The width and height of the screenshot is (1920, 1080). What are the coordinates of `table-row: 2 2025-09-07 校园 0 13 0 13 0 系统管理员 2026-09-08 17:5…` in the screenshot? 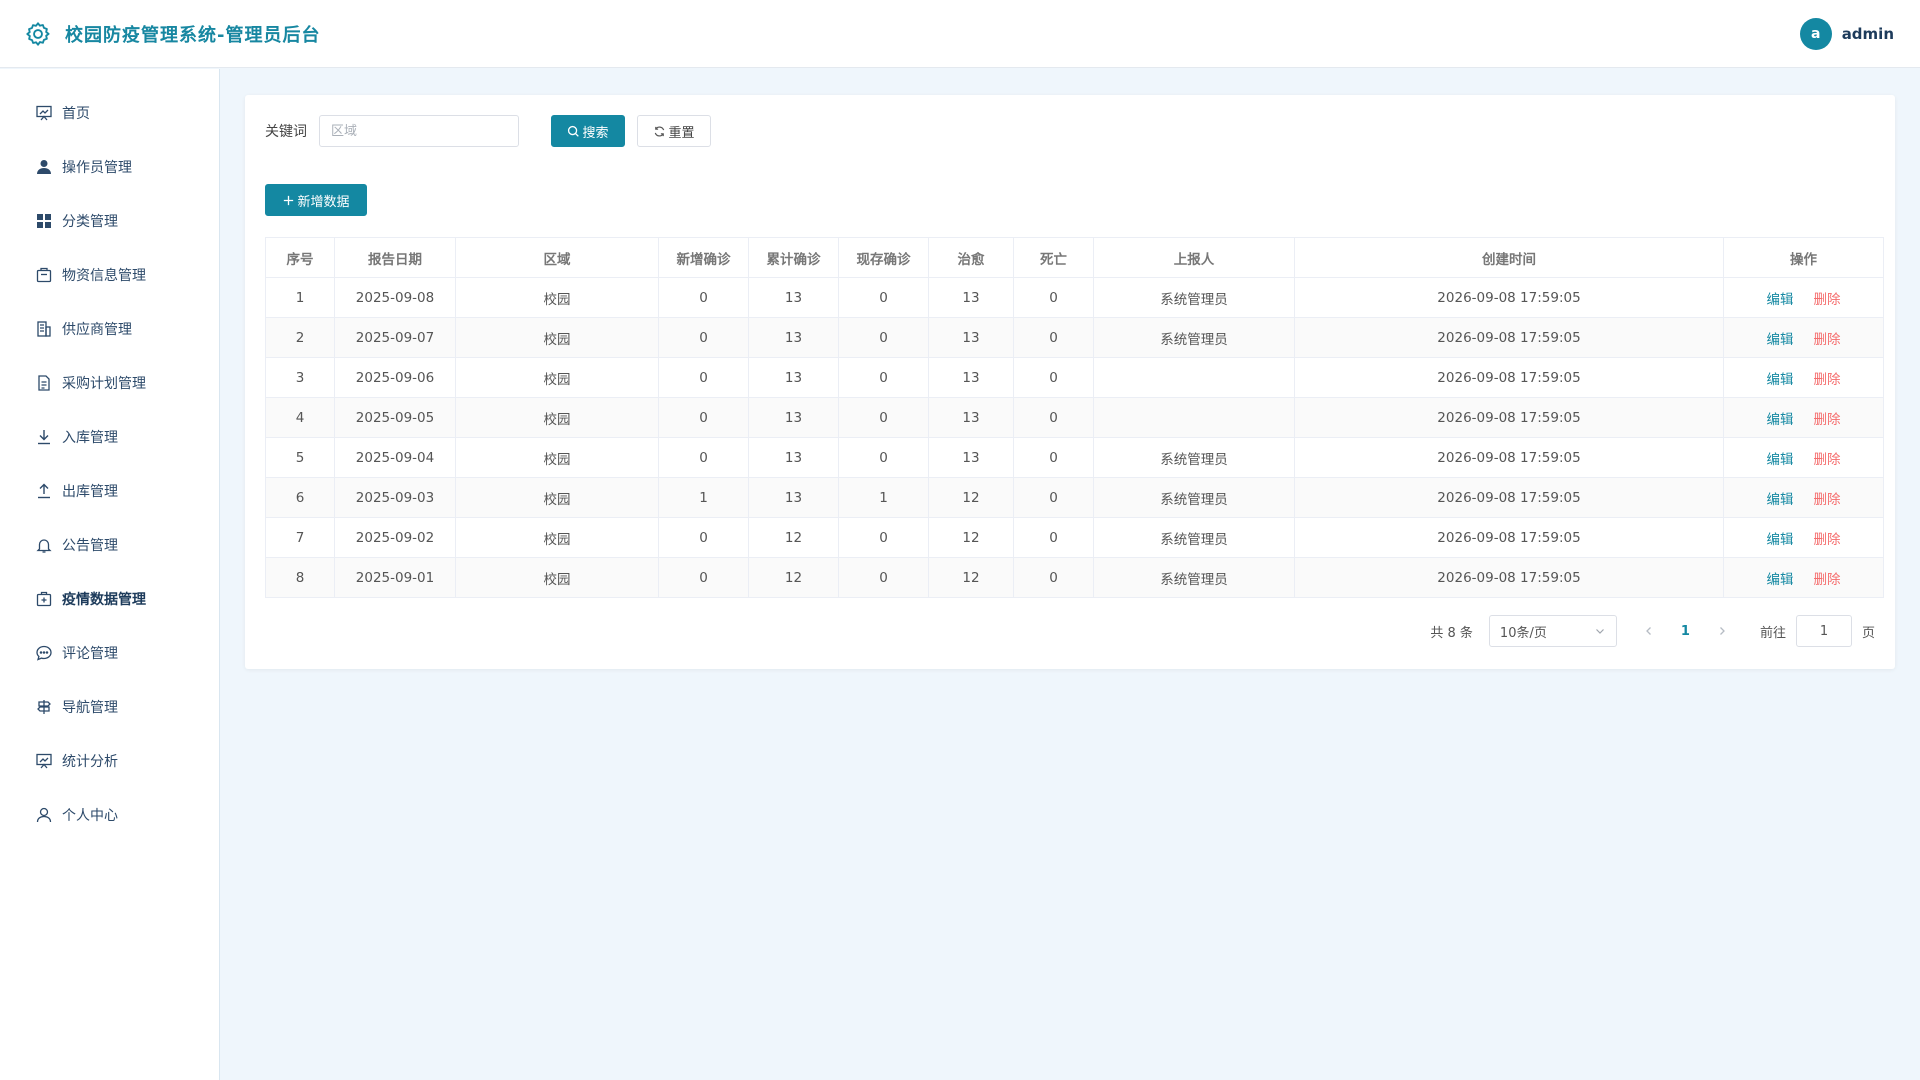 It's located at (1074, 337).